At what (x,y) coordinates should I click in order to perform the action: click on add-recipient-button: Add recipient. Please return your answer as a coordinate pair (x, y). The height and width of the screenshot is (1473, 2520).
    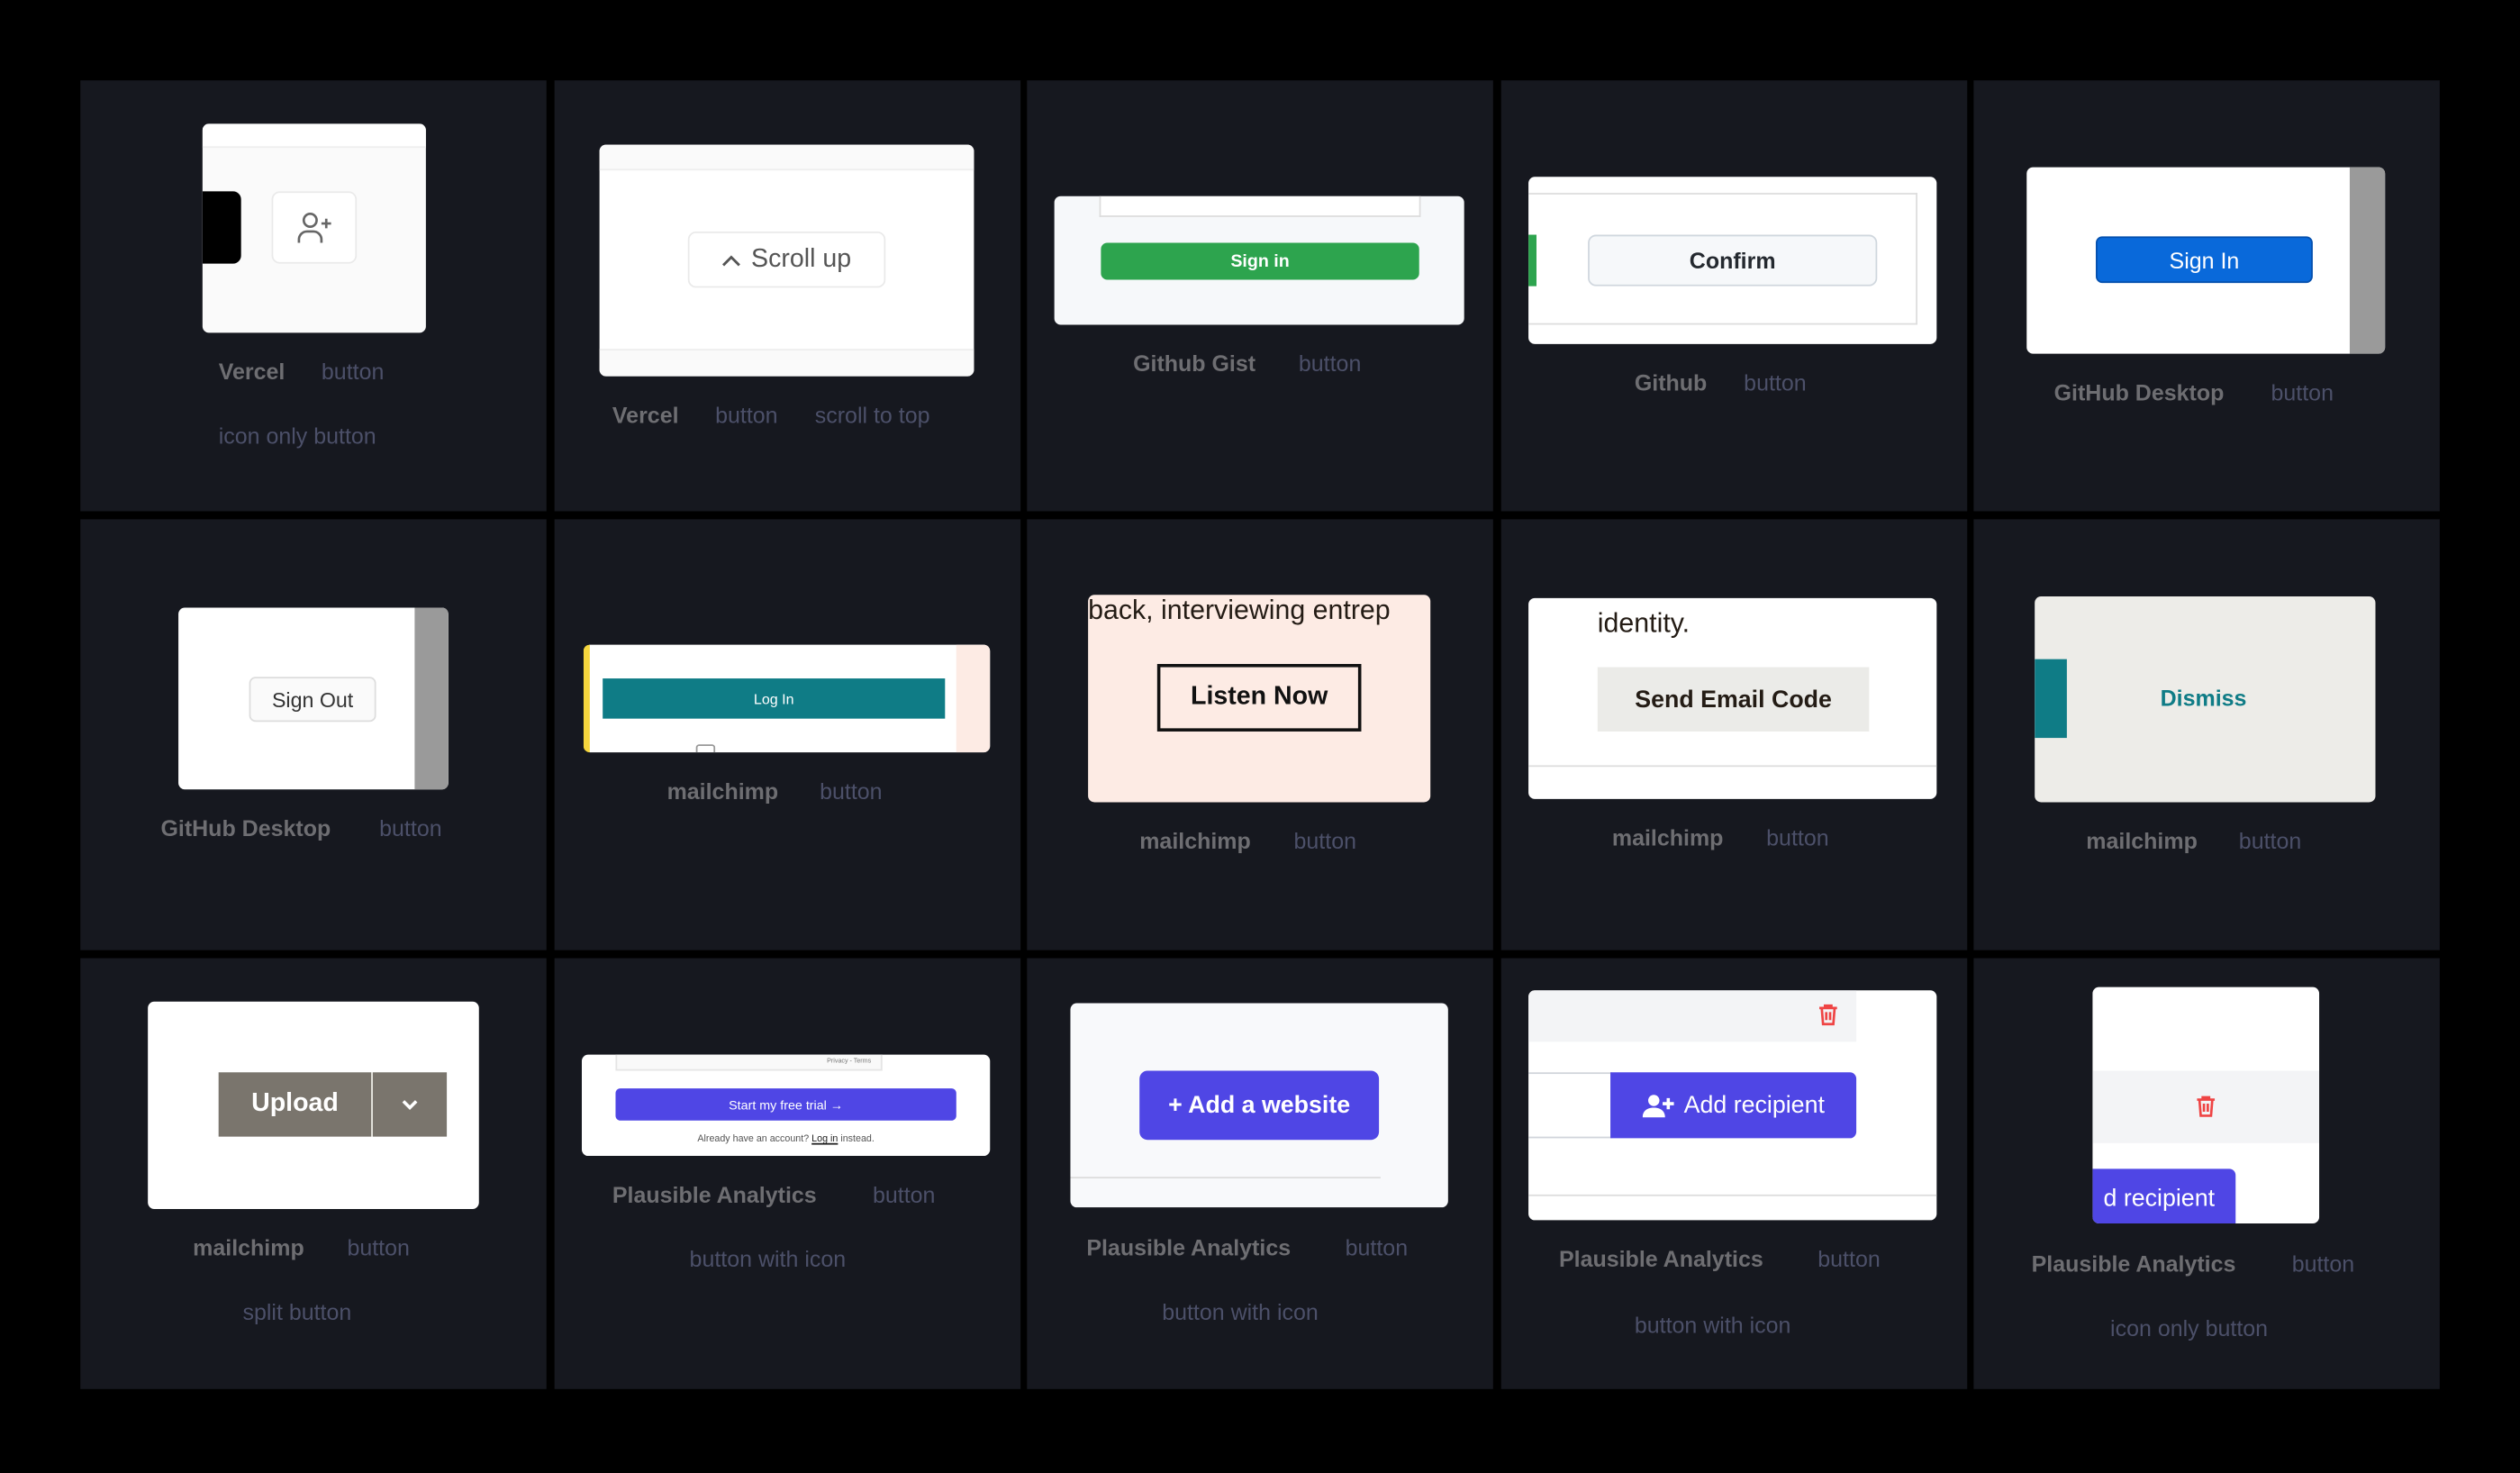
    Looking at the image, I should click on (1733, 1105).